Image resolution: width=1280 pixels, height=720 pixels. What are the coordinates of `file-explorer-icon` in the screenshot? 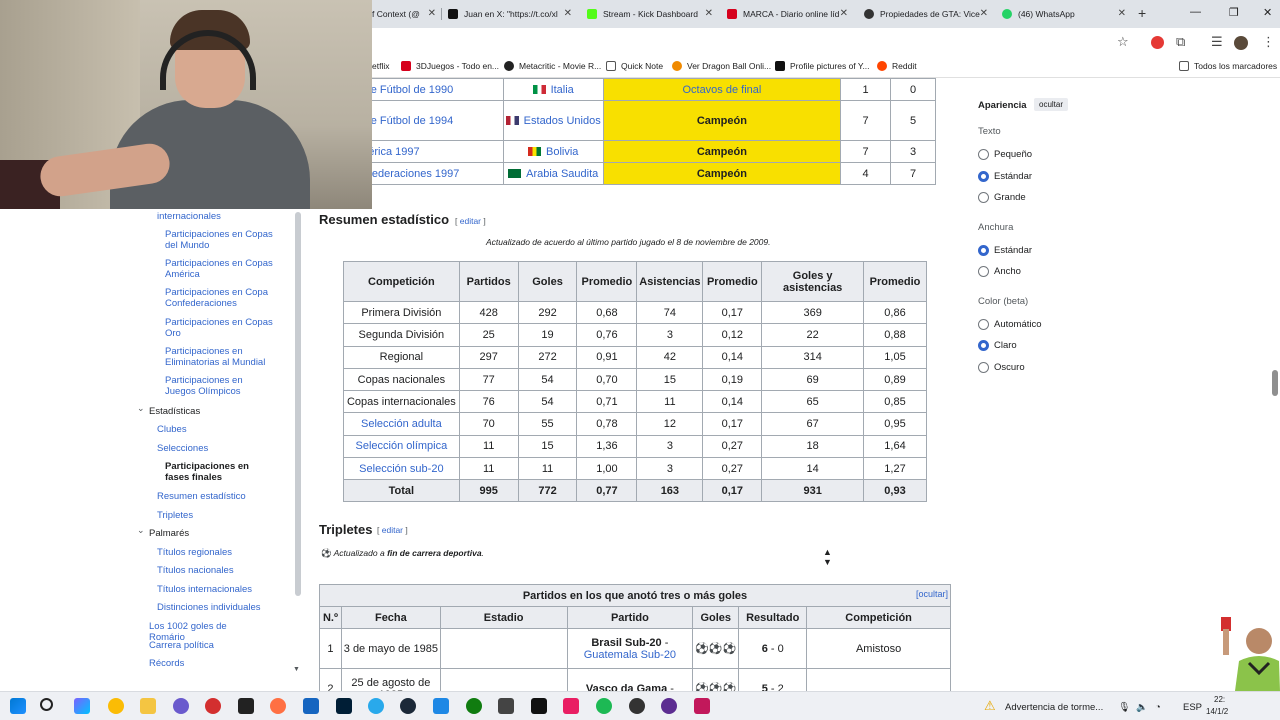 It's located at (148, 706).